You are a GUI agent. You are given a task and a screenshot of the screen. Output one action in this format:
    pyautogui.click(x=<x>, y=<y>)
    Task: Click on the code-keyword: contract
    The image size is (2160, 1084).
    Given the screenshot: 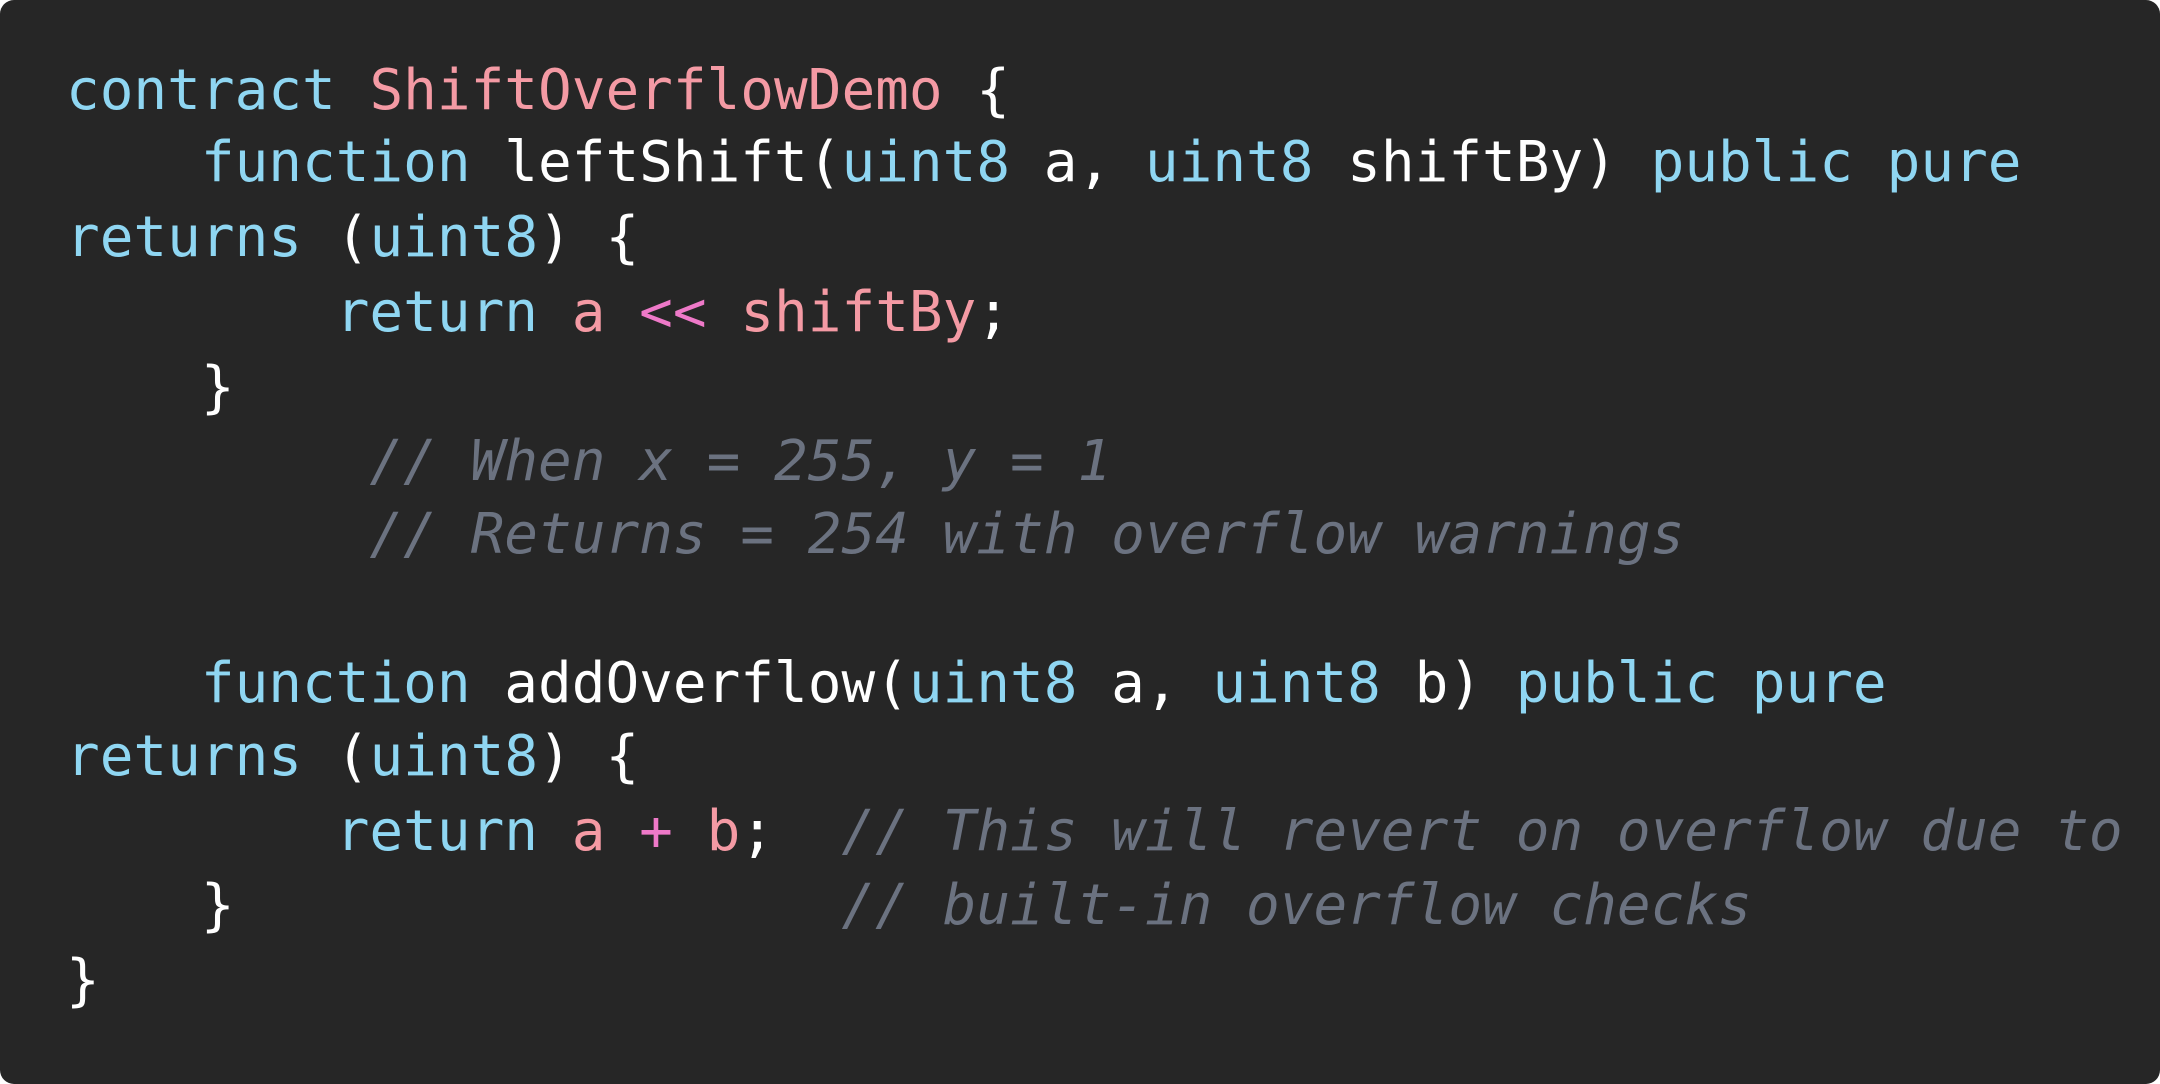 What is the action you would take?
    pyautogui.click(x=201, y=90)
    